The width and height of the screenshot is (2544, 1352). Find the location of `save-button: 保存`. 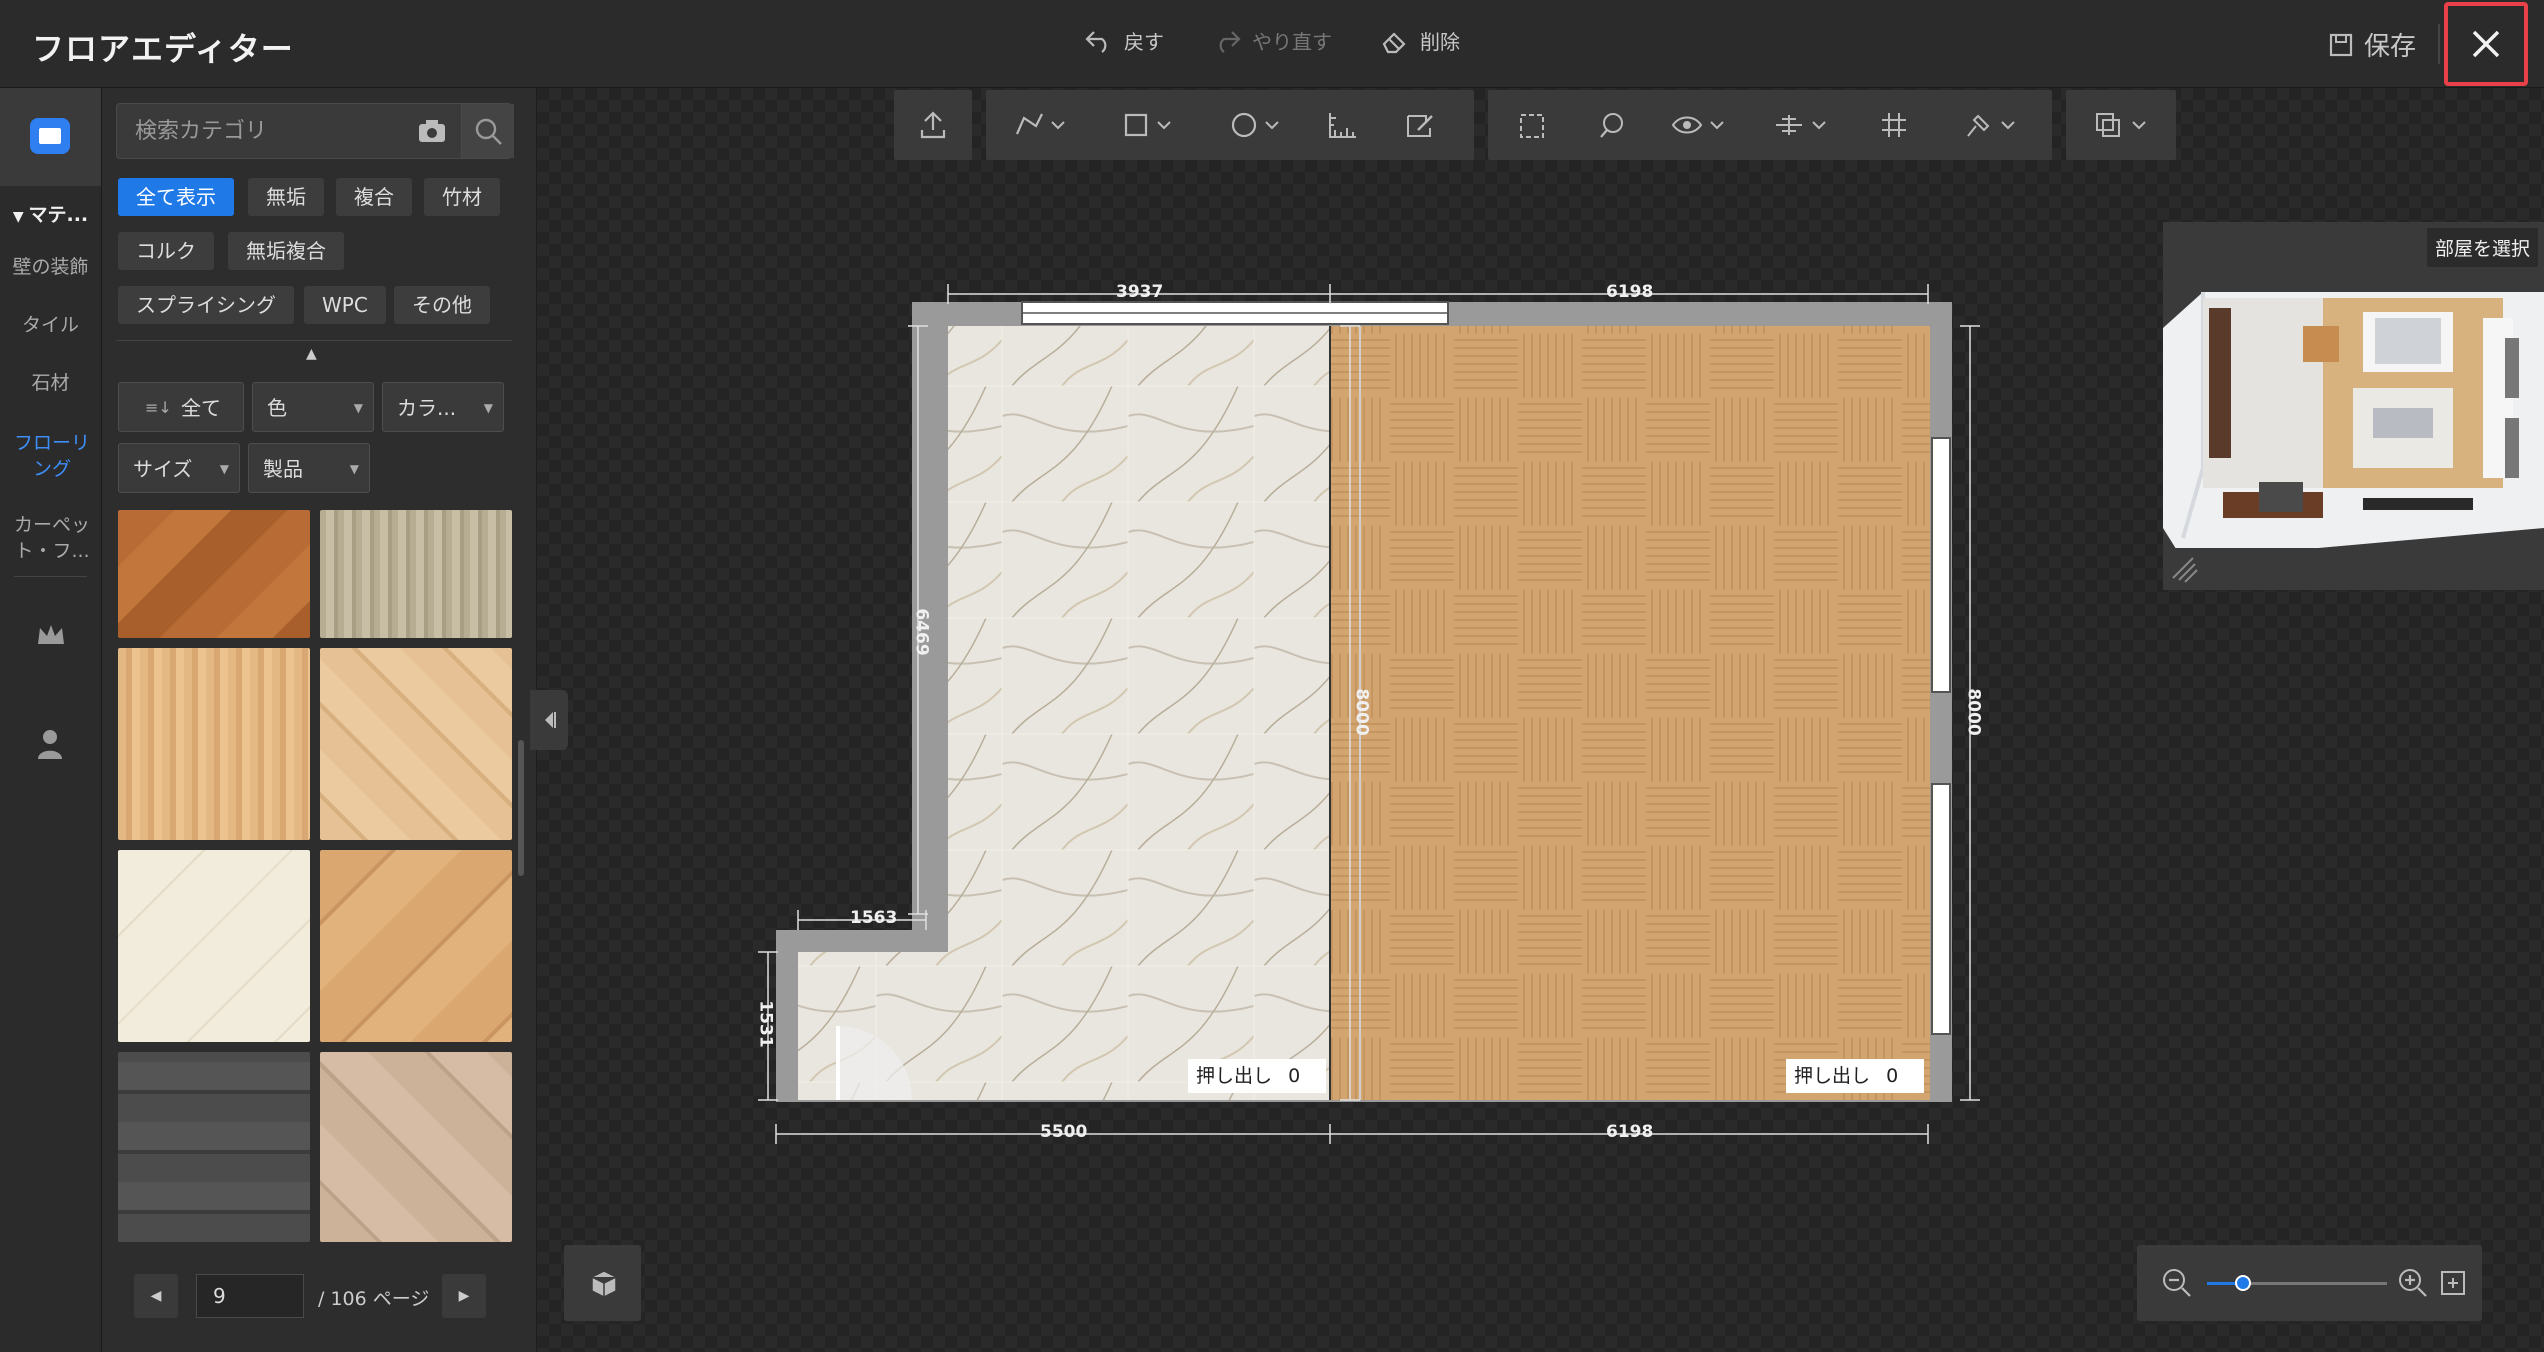

save-button: 保存 is located at coordinates (2372, 44).